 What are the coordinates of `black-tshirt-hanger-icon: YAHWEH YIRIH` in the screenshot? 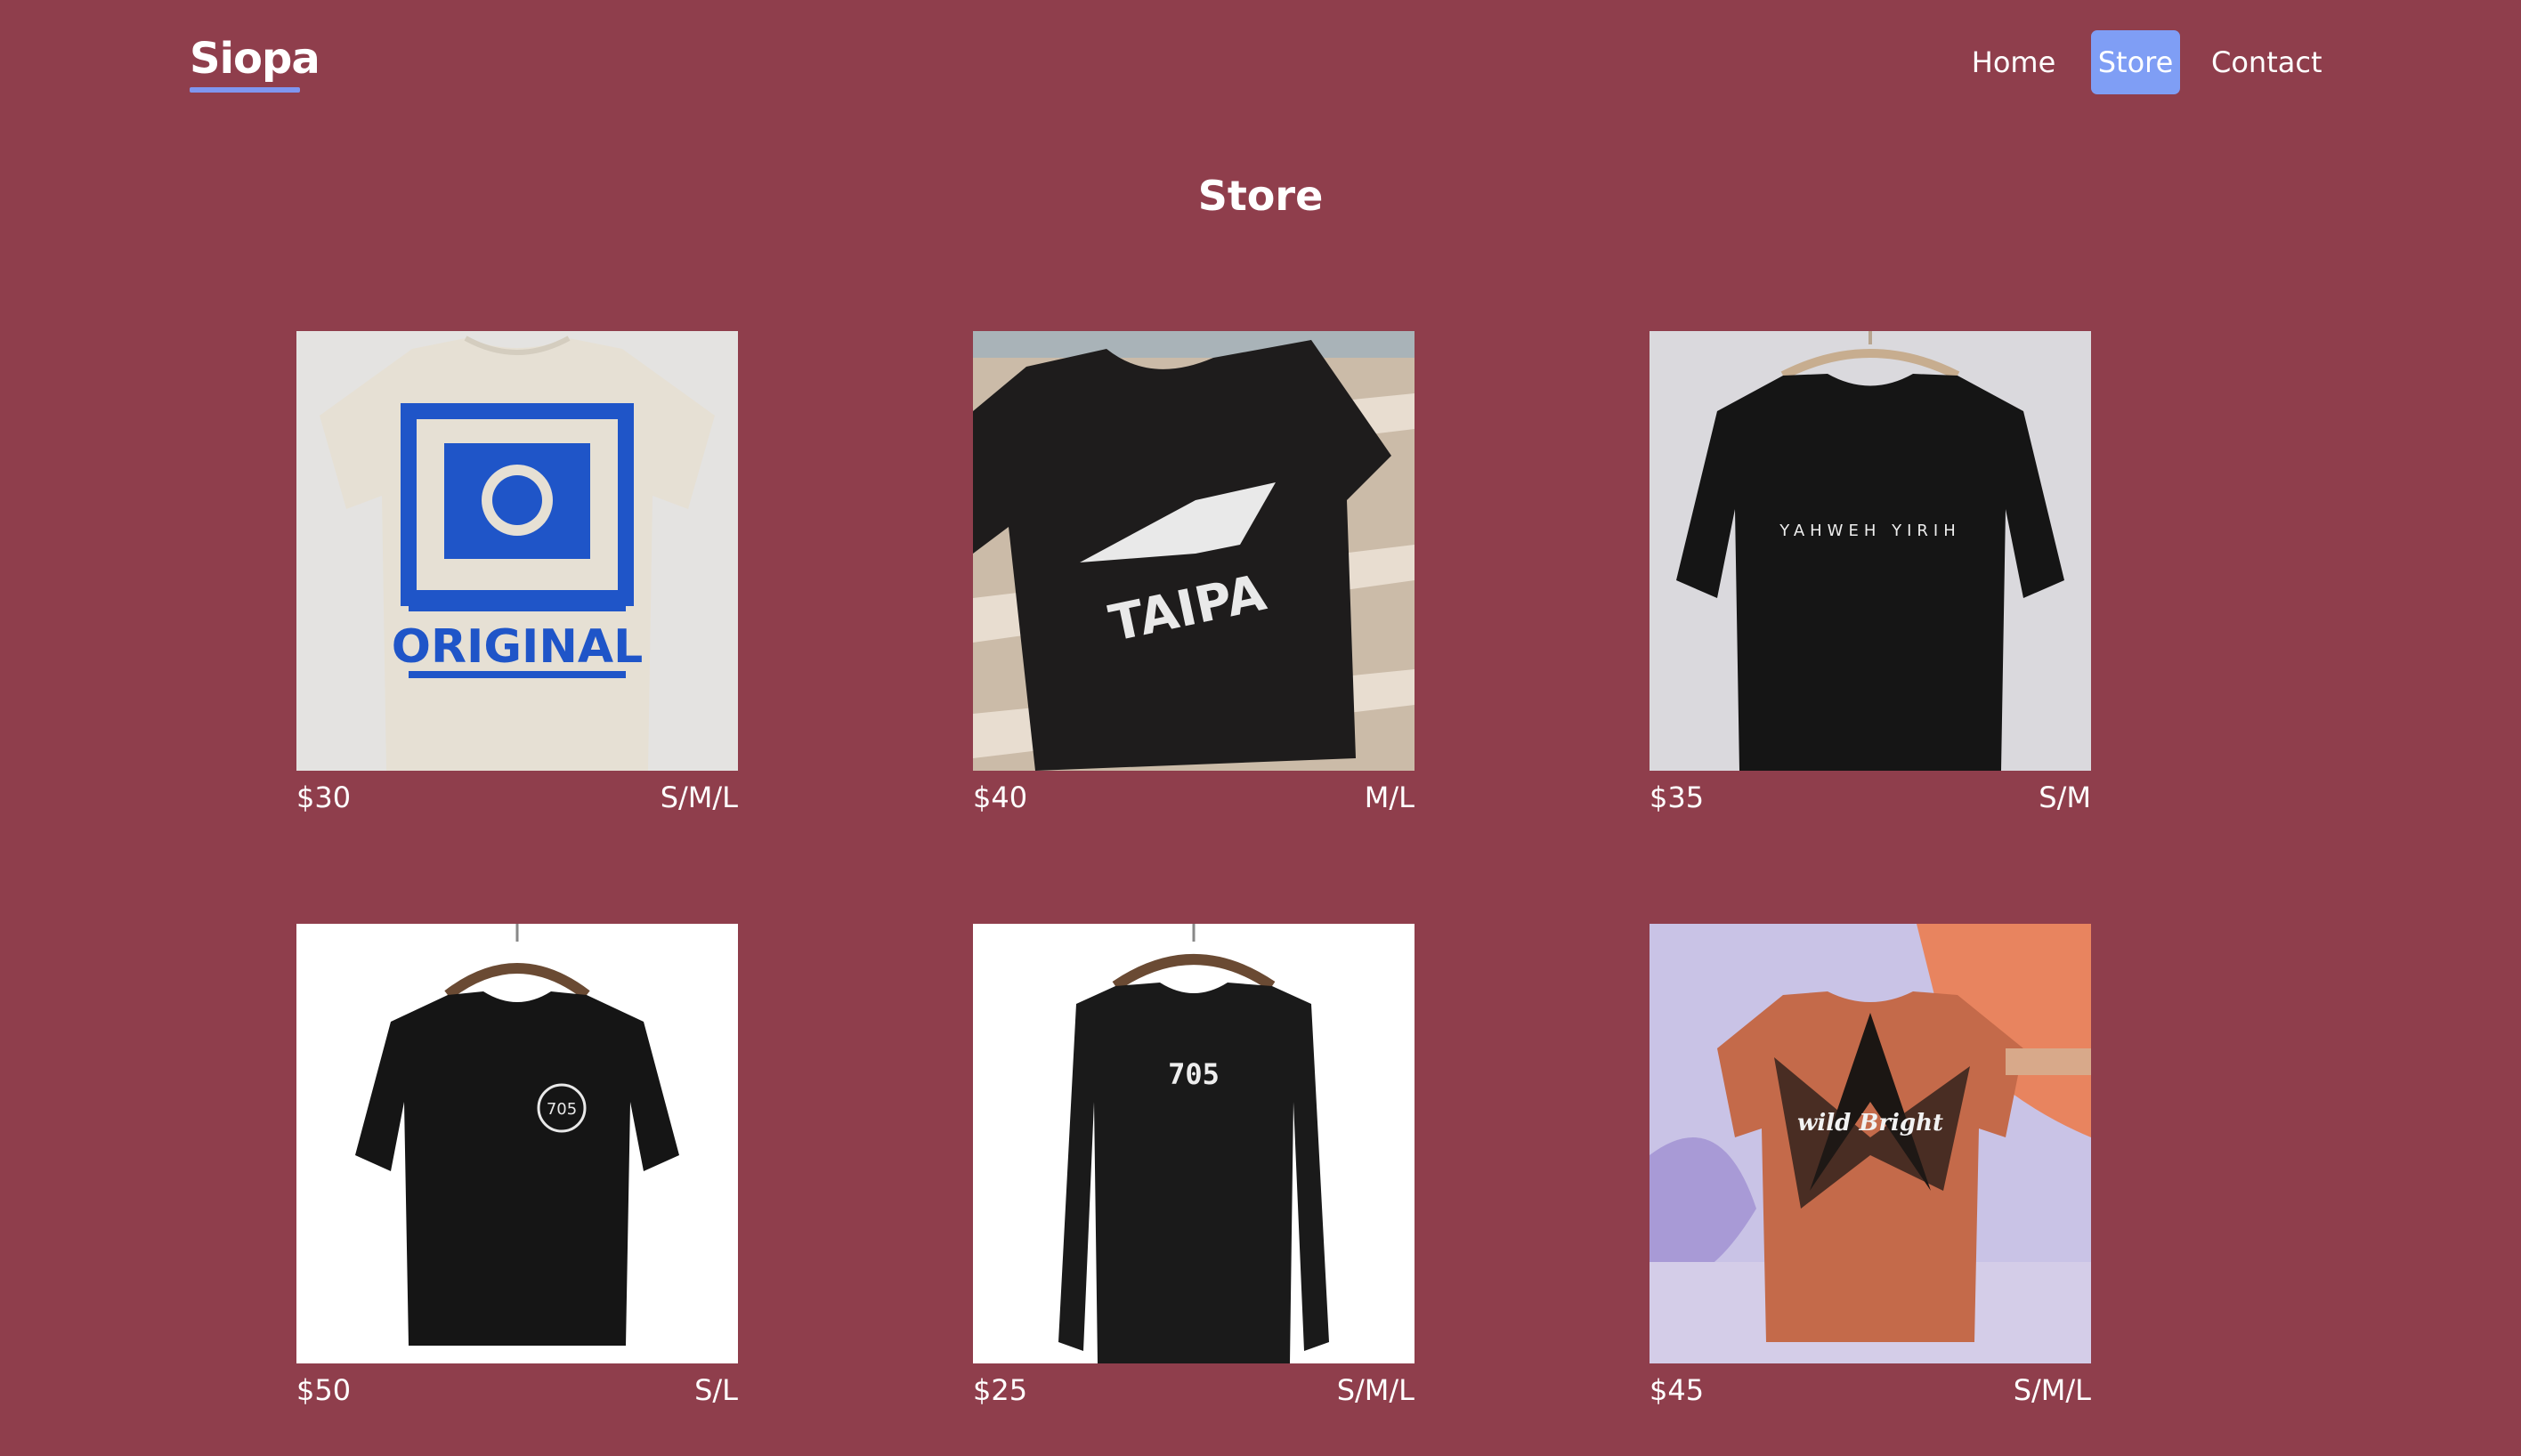 It's located at (1870, 551).